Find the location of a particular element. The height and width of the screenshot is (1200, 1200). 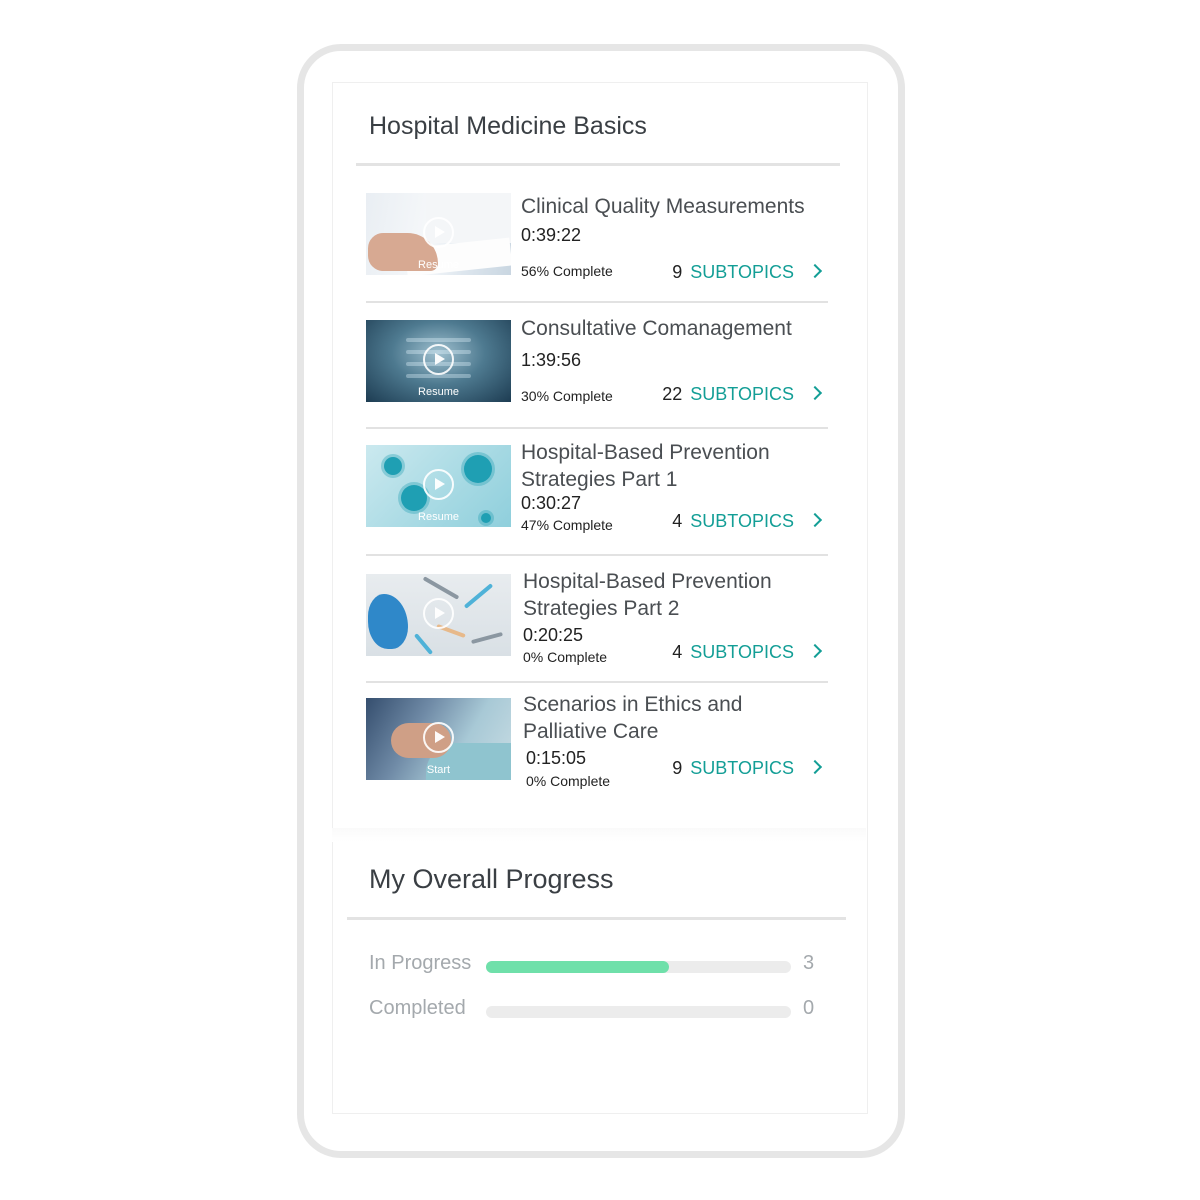

course-duration: 0:30:27 is located at coordinates (551, 503).